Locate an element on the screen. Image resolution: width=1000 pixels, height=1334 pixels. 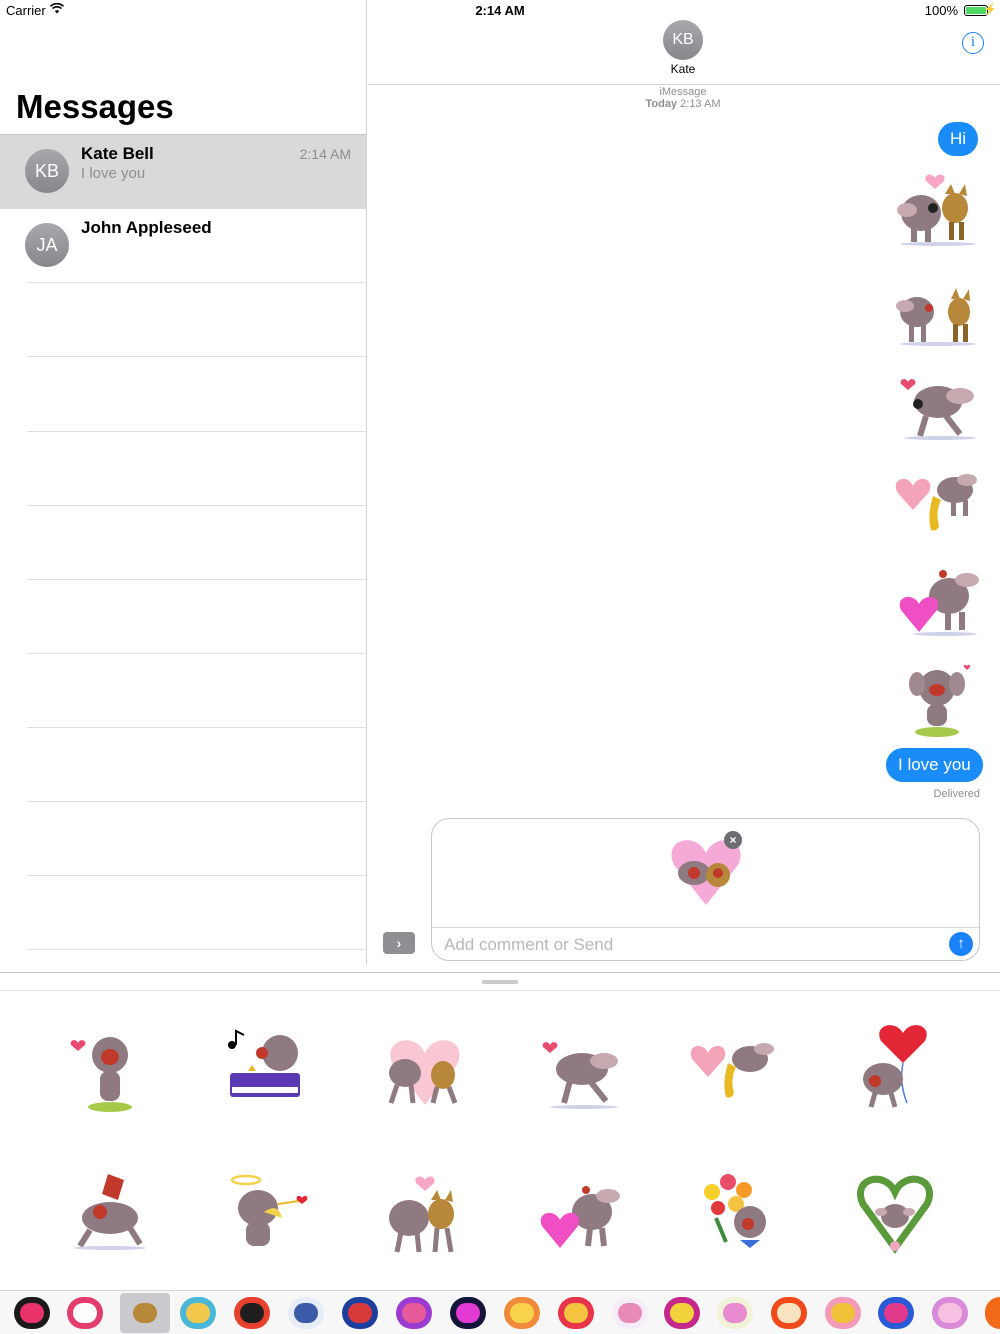
app-drawer-bar is located at coordinates (500, 1312).